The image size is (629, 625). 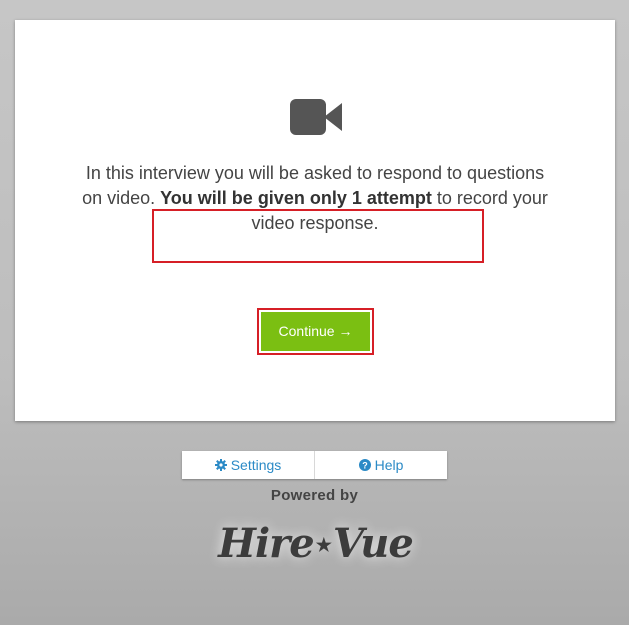 I want to click on video-camera-icon, so click(x=316, y=117).